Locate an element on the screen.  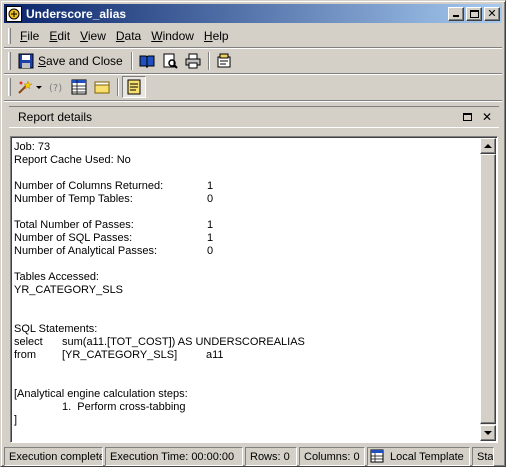
pane-title: Report details is located at coordinates (55, 117).